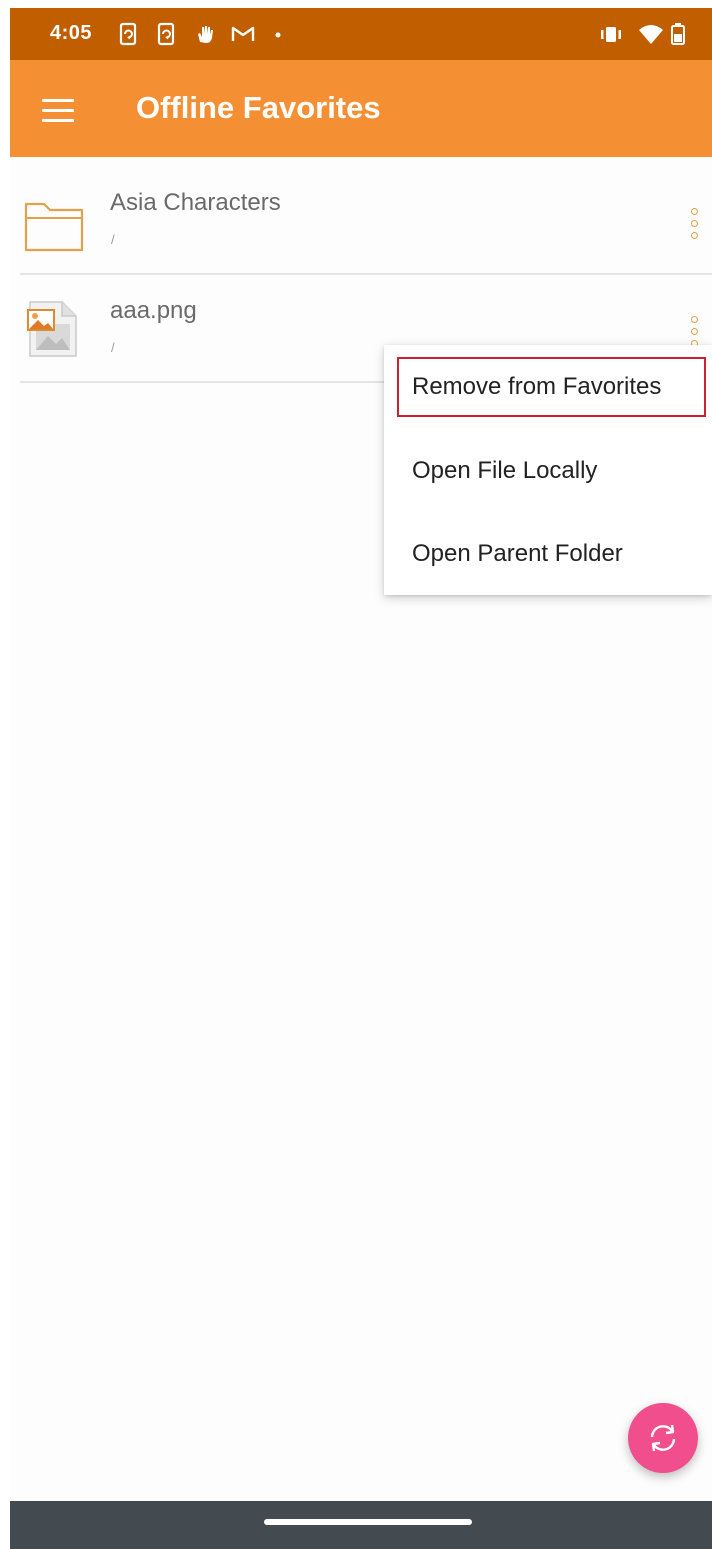  I want to click on status-time: 4:05, so click(71, 33).